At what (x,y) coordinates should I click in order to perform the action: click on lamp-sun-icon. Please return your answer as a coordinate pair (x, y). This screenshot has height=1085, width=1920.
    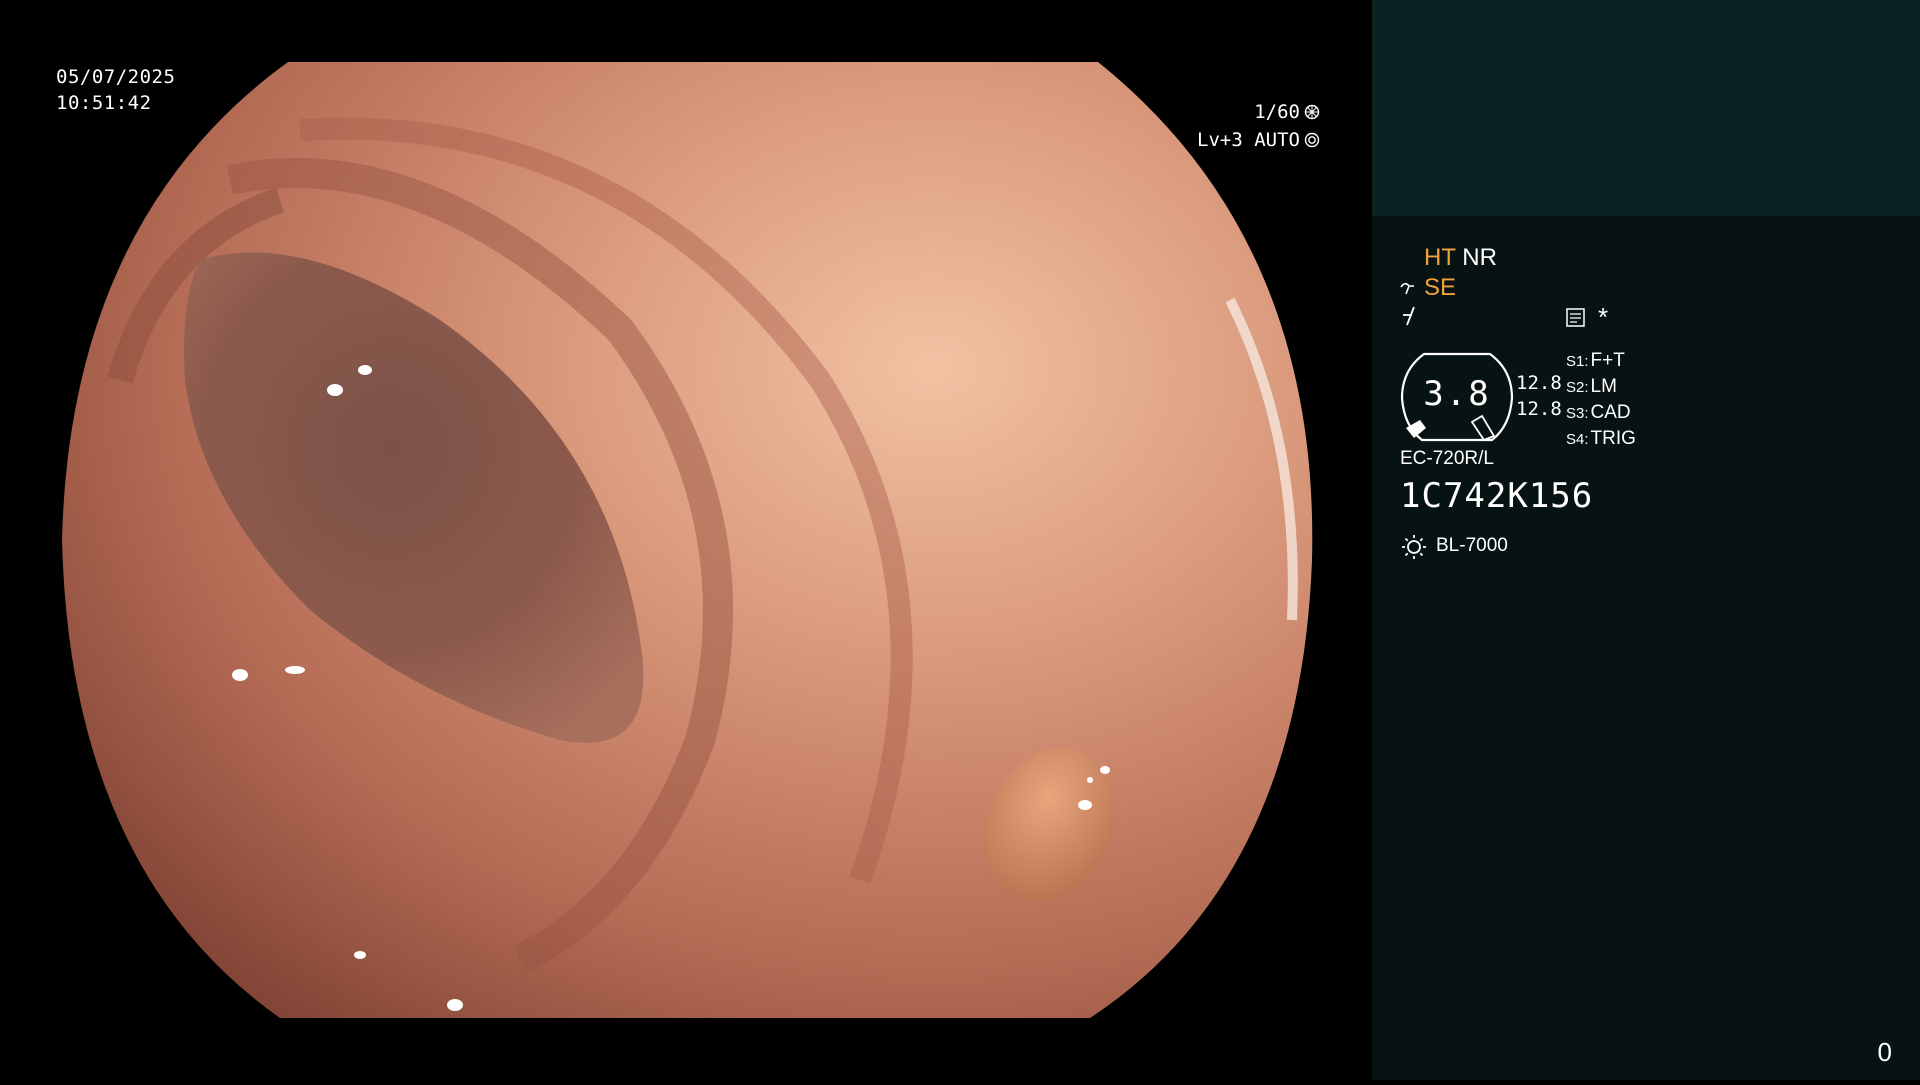
    Looking at the image, I should click on (1414, 547).